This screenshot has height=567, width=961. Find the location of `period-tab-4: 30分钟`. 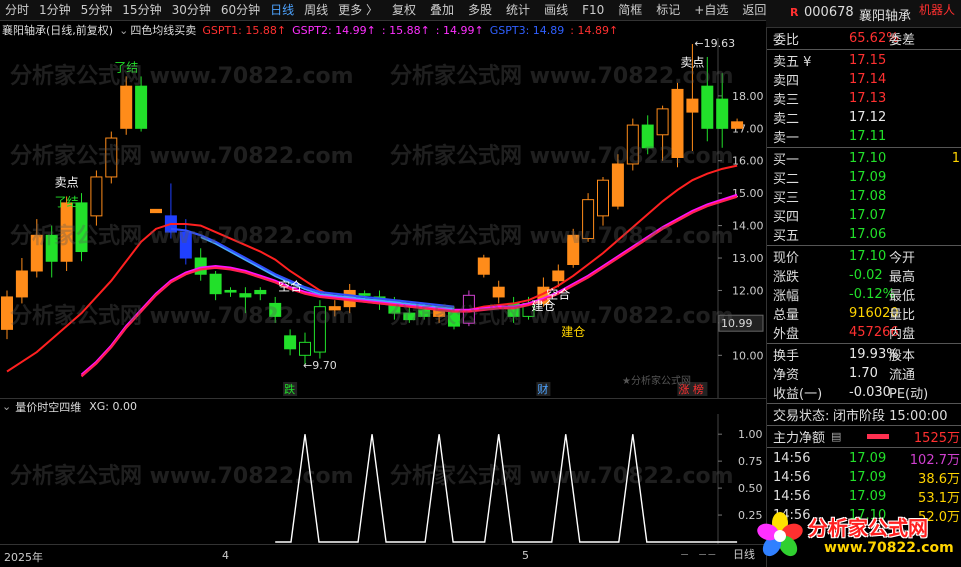

period-tab-4: 30分钟 is located at coordinates (191, 10).